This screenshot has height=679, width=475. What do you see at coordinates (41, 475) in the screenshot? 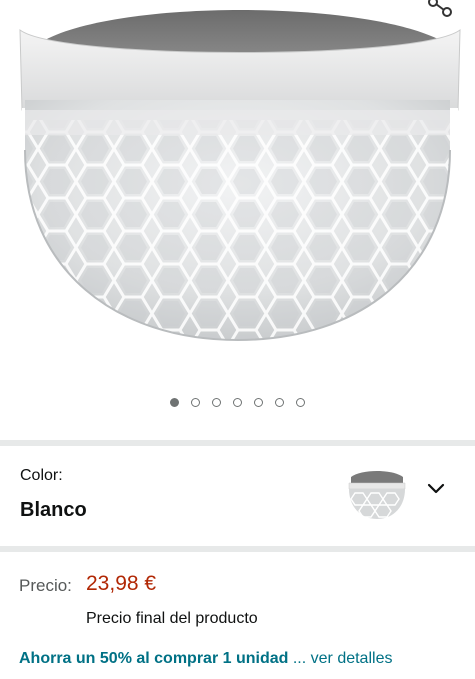
I see `color-label: Color:` at bounding box center [41, 475].